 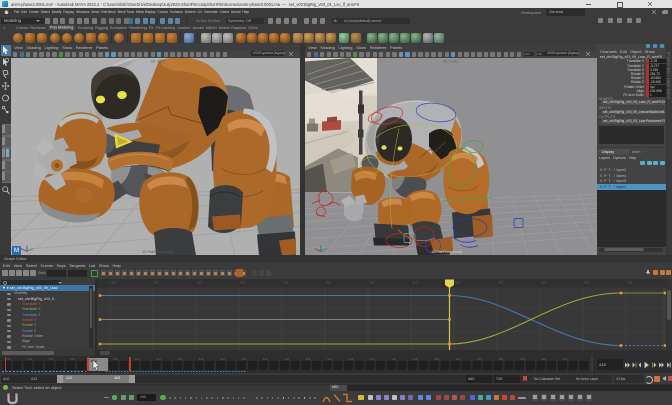 I want to click on svg-text: 418, so click(x=457, y=282).